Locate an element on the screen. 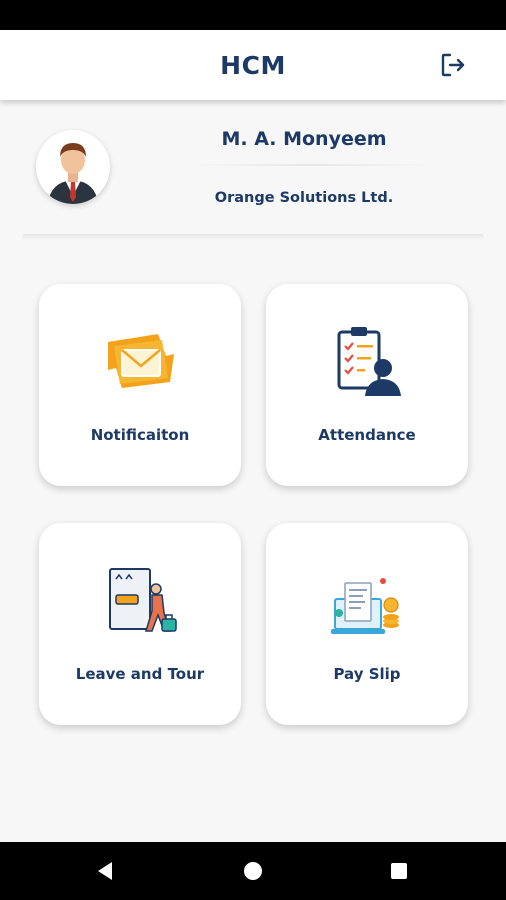  payslip-laptop-icon is located at coordinates (365, 606).